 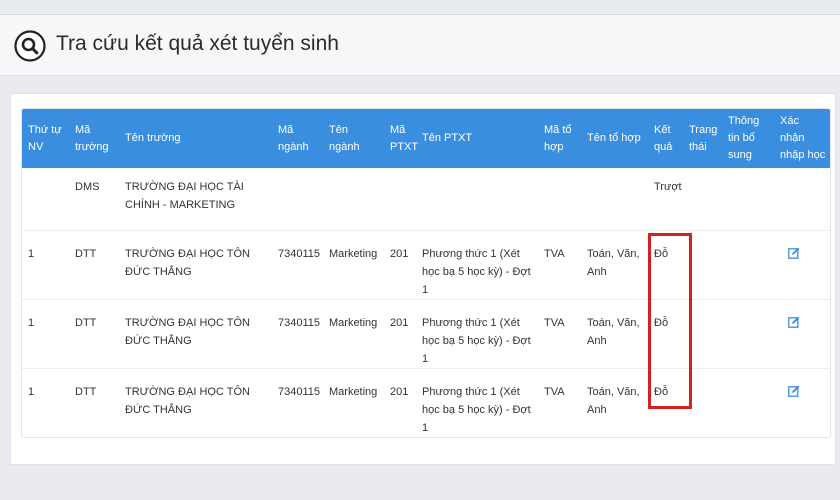 What do you see at coordinates (297, 199) in the screenshot?
I see `cell-major-code` at bounding box center [297, 199].